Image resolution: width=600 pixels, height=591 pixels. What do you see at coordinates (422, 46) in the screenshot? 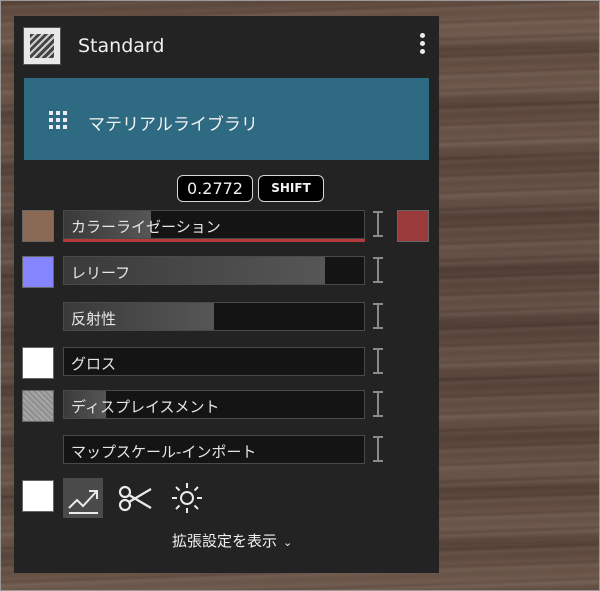
I see `kebab-menu-icon` at bounding box center [422, 46].